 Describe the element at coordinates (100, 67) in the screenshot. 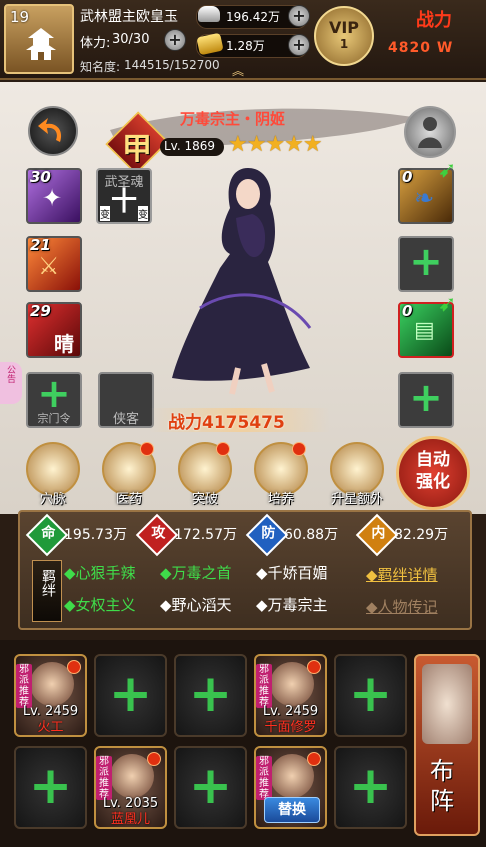

I see `fame-label: 知名度:` at that location.